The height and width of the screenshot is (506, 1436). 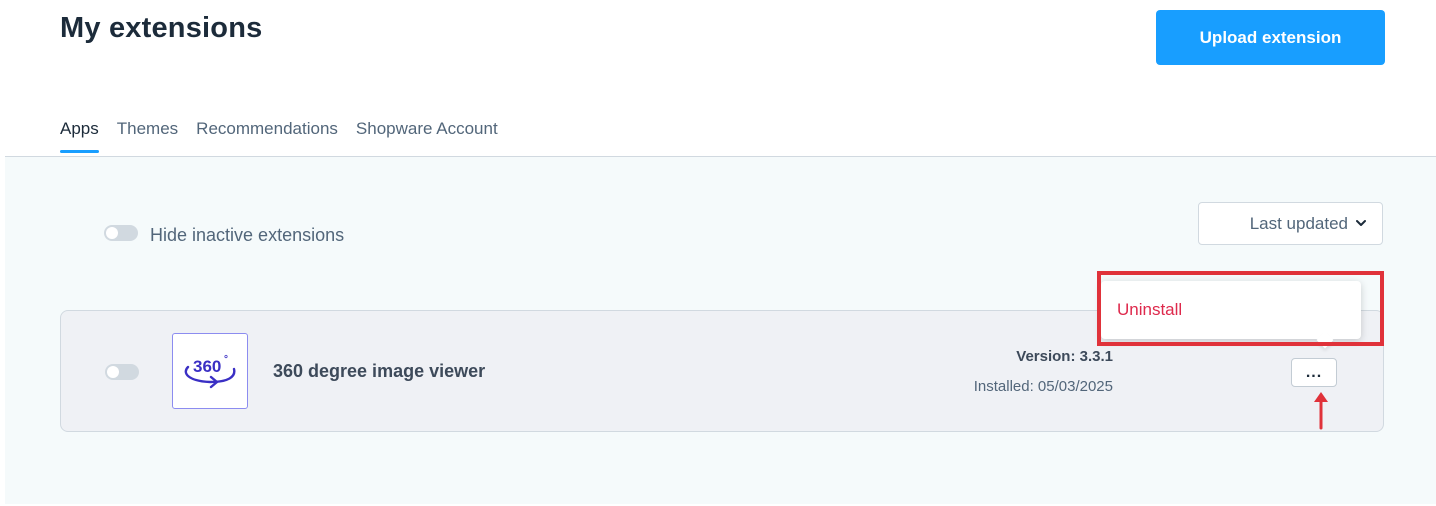 I want to click on tab-recommendations: Recommendations, so click(x=267, y=135).